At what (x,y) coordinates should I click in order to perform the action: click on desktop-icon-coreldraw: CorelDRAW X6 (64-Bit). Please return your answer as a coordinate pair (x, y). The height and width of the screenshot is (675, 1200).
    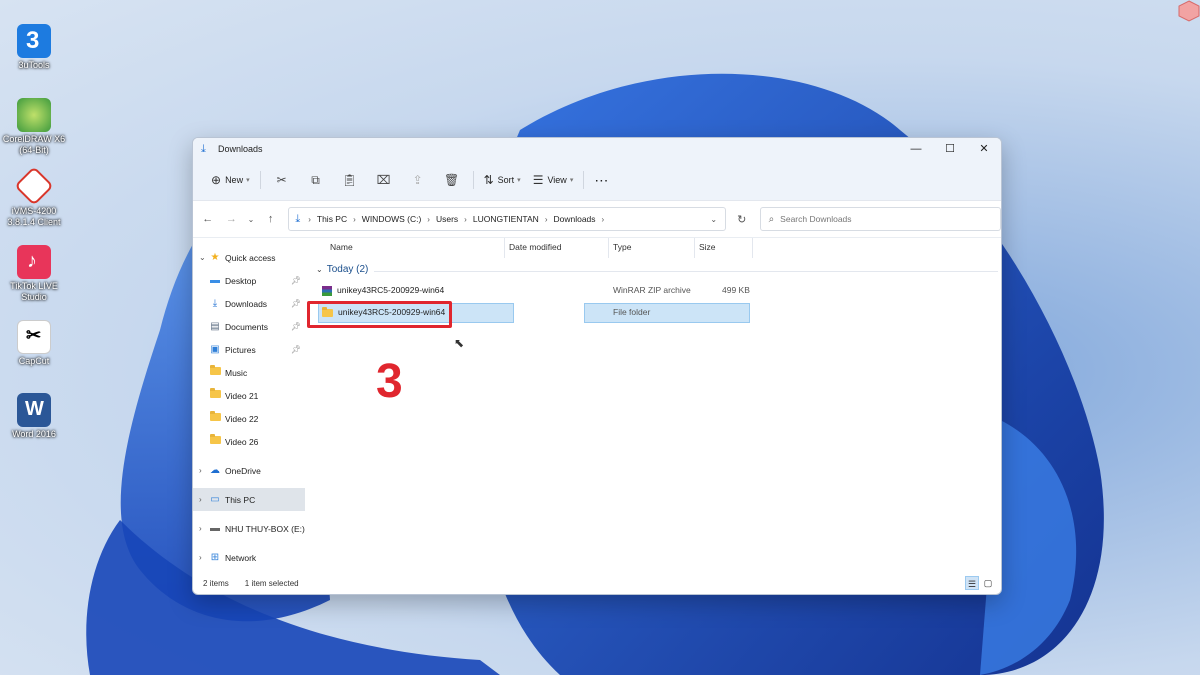
    Looking at the image, I should click on (34, 127).